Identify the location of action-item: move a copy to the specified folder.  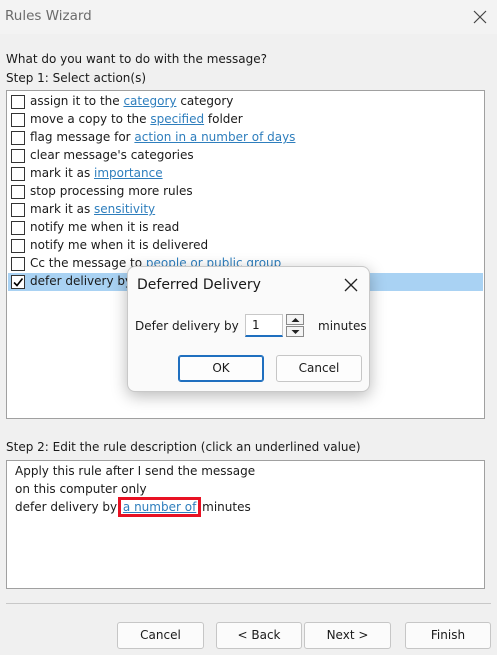
(245, 120).